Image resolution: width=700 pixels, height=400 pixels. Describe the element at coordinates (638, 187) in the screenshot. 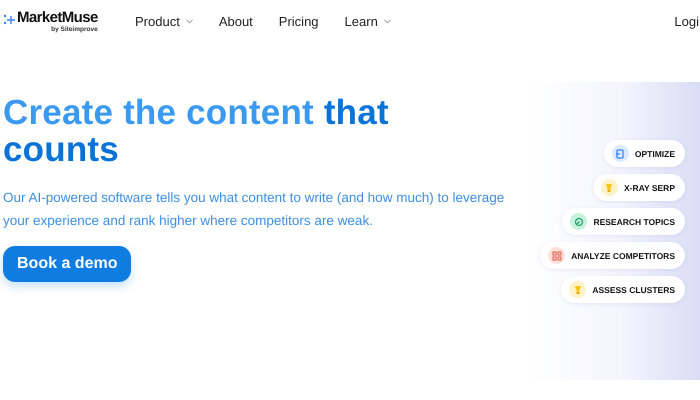

I see `feature-pill: X-RAY SERP` at that location.